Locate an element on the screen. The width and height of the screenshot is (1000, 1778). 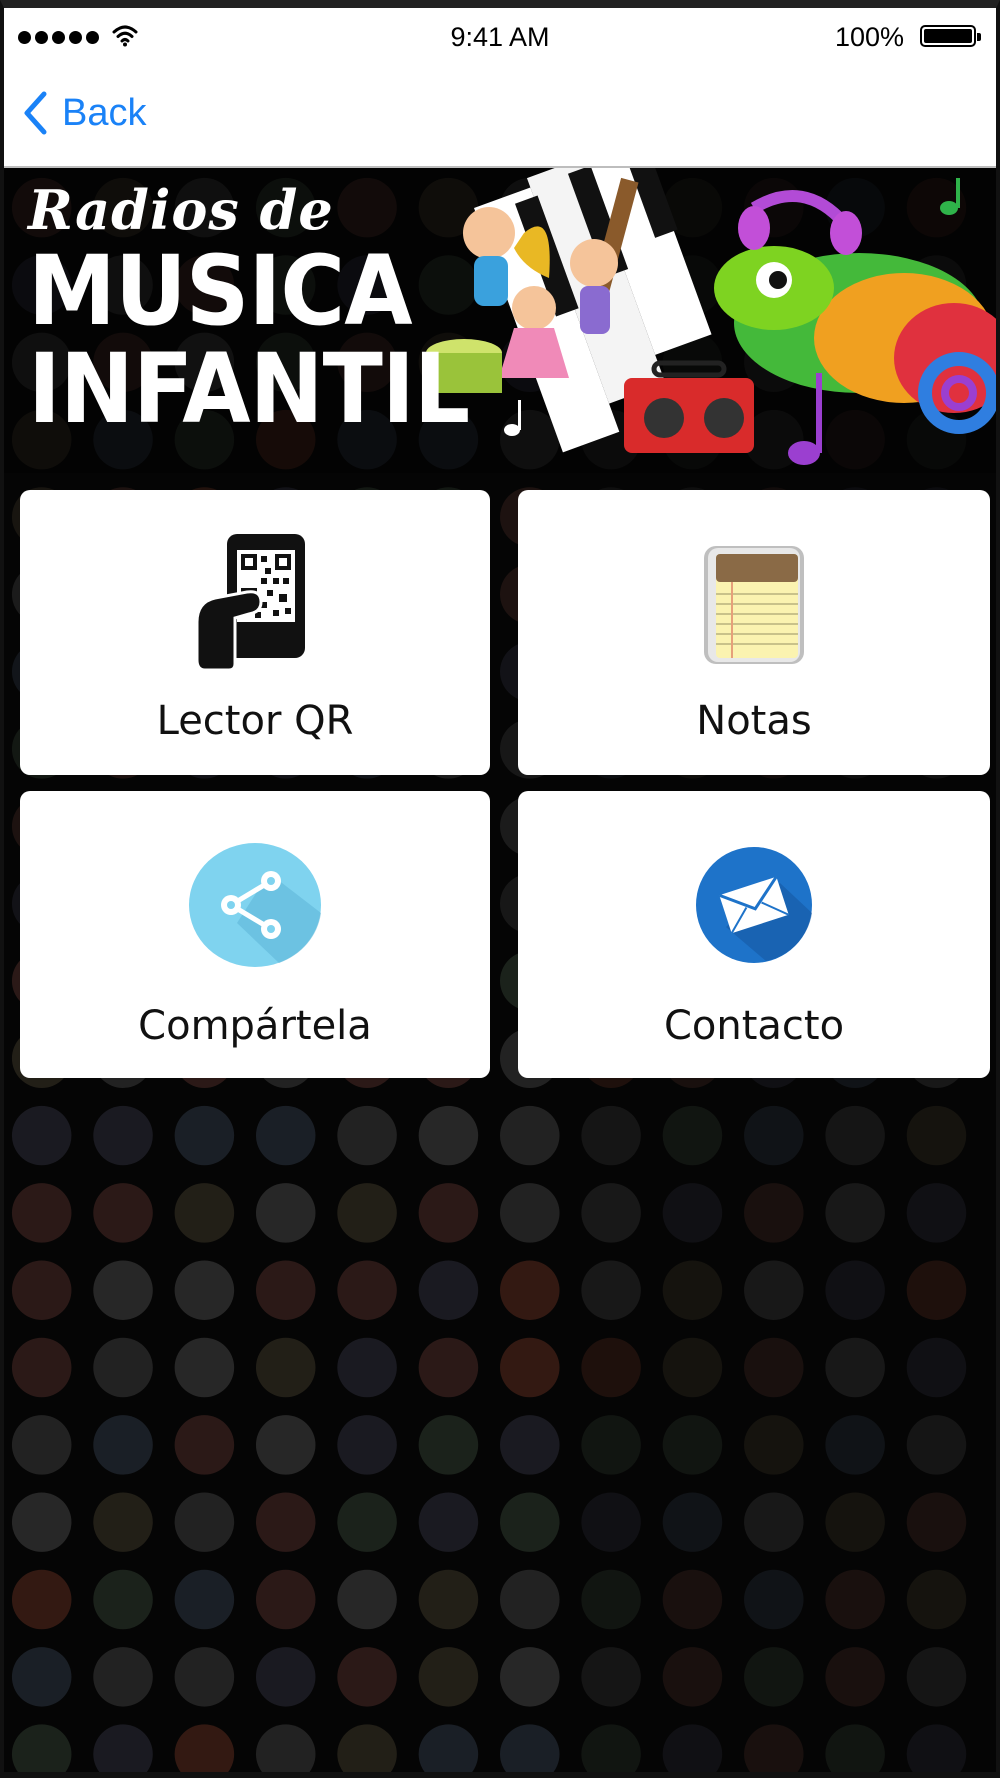
mail-icon is located at coordinates (754, 905).